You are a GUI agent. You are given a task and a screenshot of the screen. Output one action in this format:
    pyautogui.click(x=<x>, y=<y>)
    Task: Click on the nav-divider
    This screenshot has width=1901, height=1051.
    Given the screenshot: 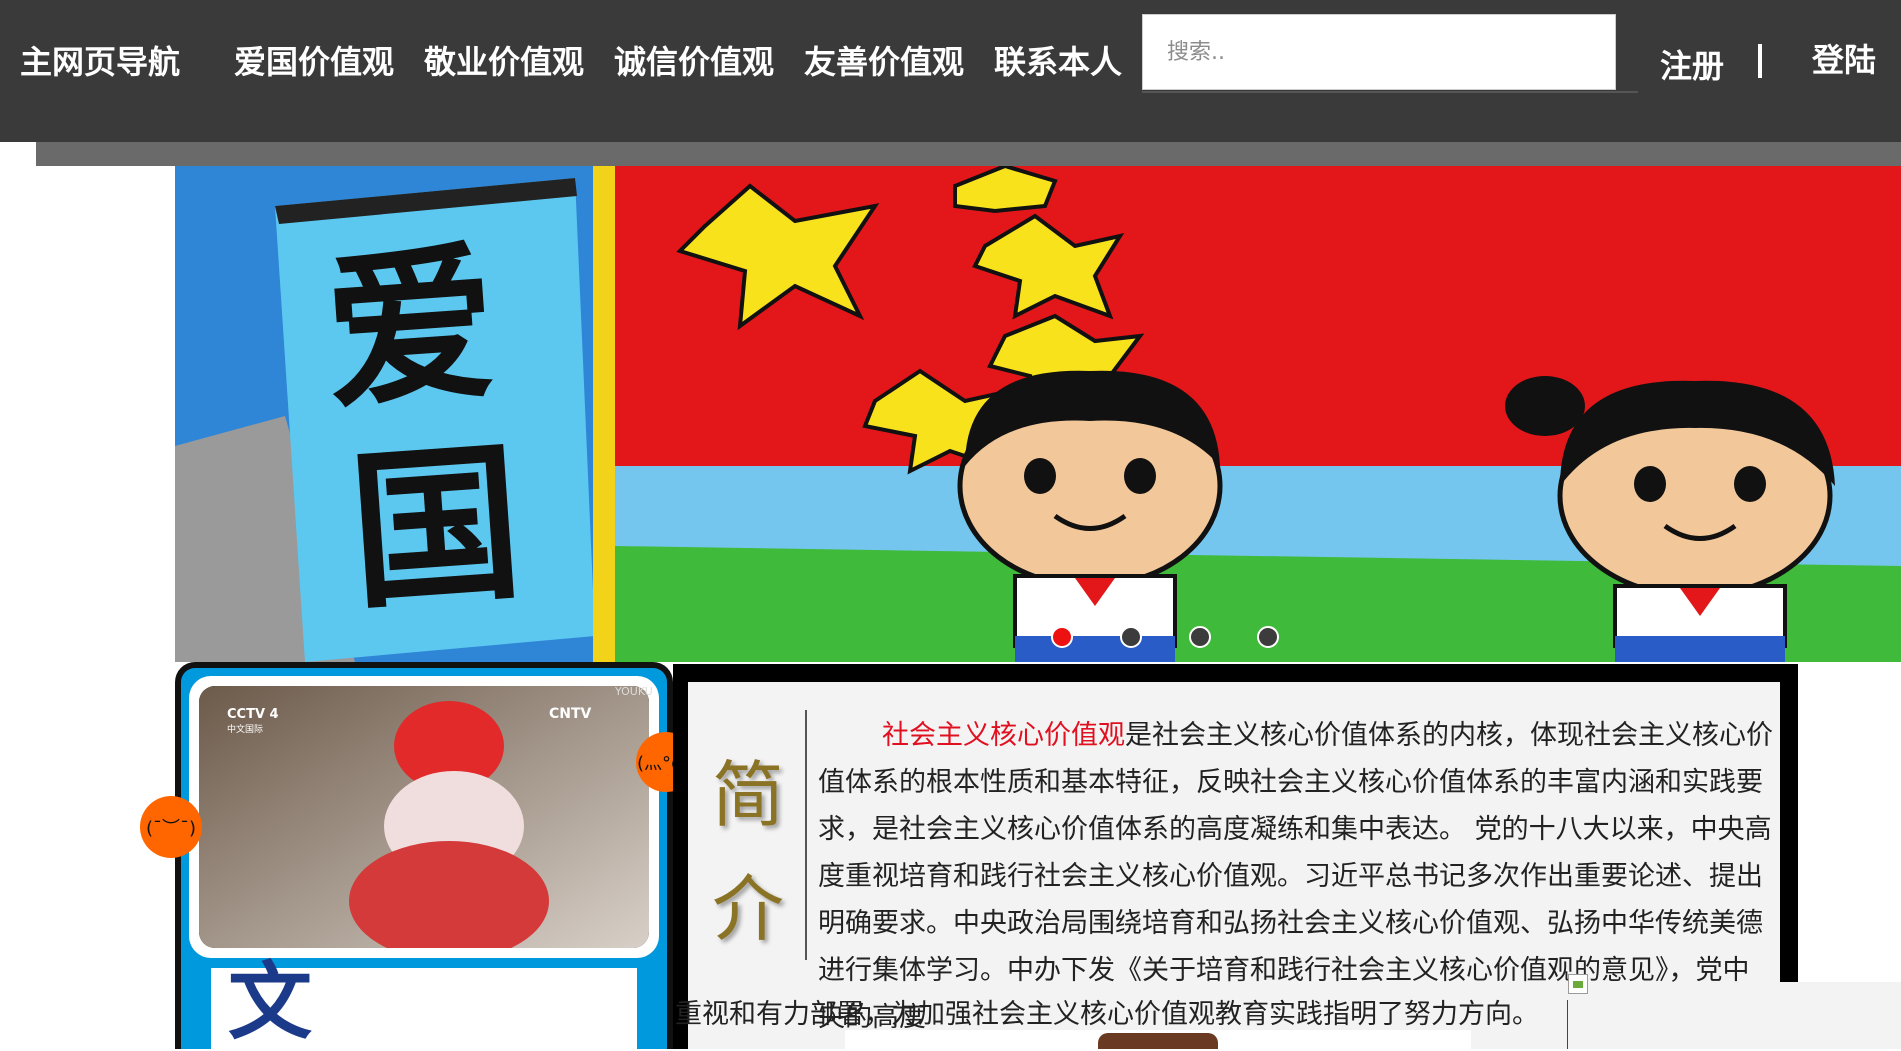 What is the action you would take?
    pyautogui.click(x=1760, y=61)
    